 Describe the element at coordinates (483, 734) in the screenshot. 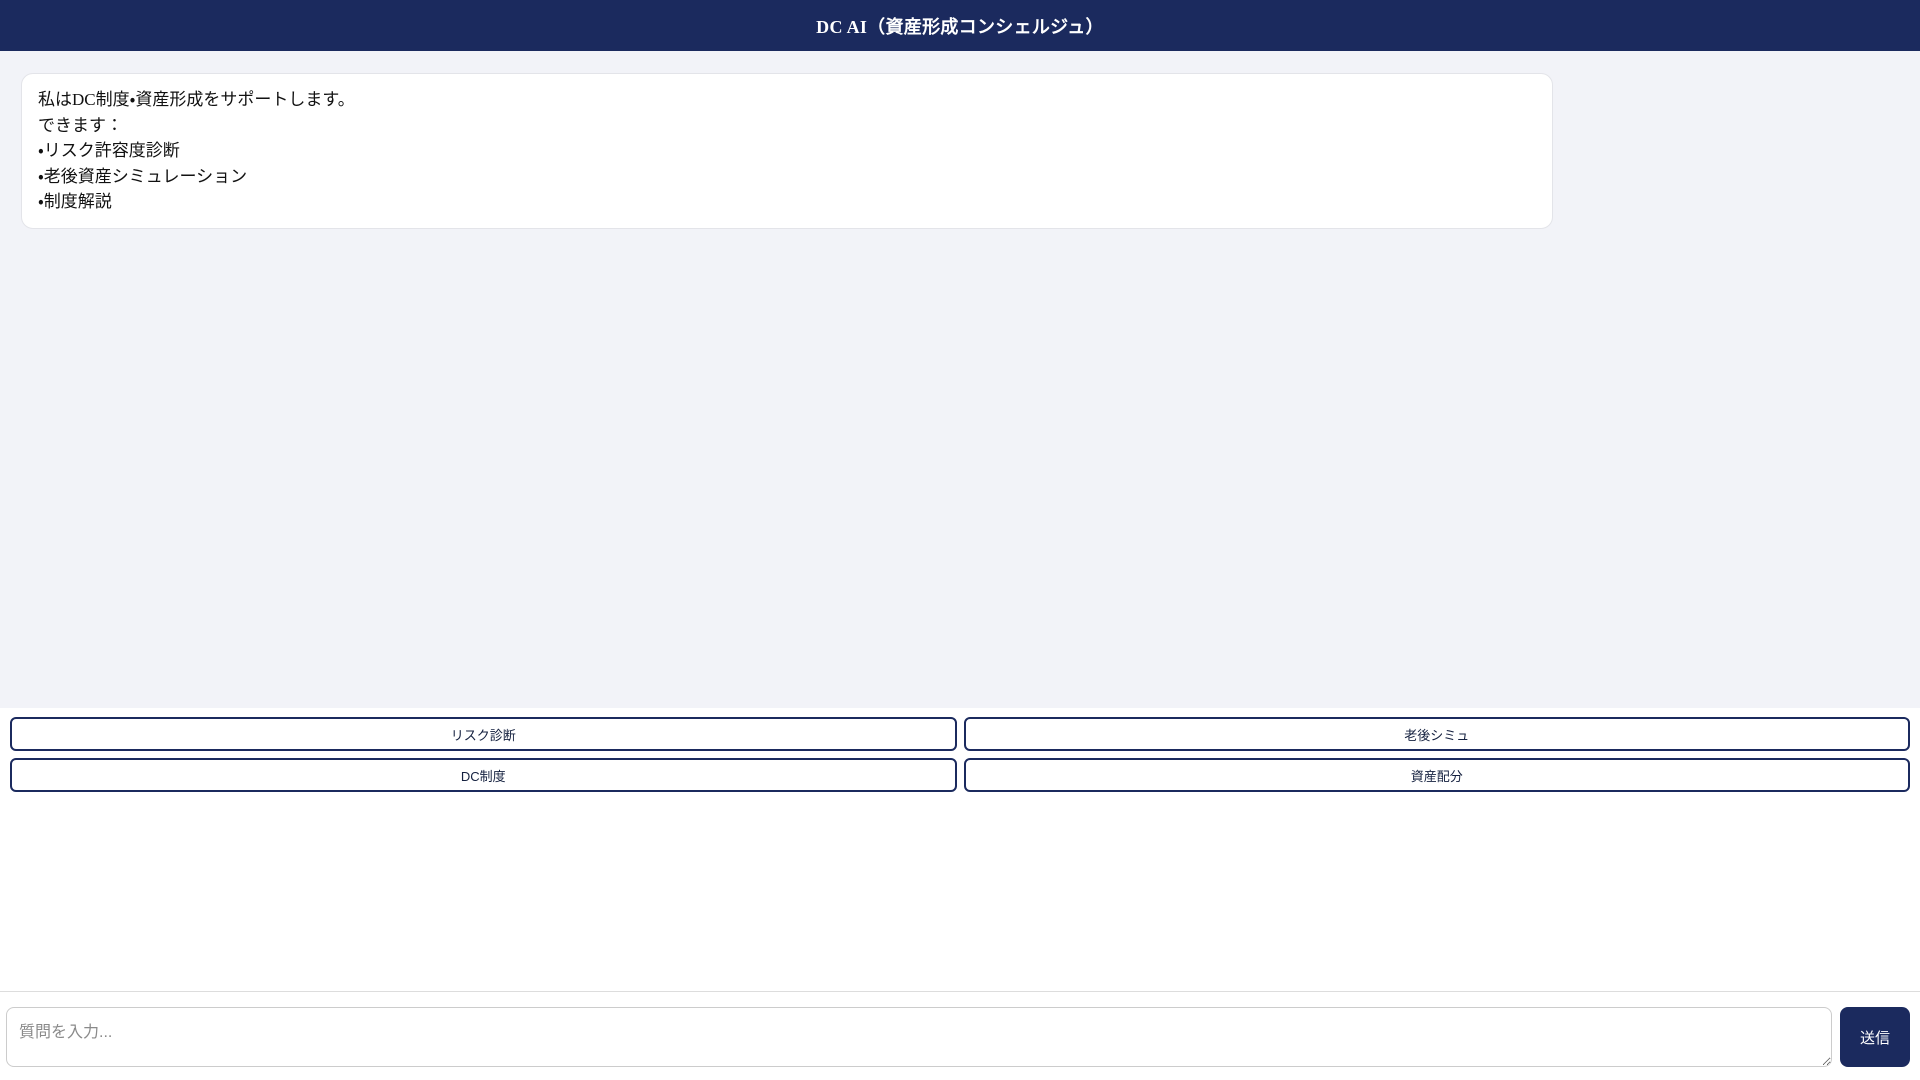

I see `quick-action-risk-diagnosis: リスク診断` at that location.